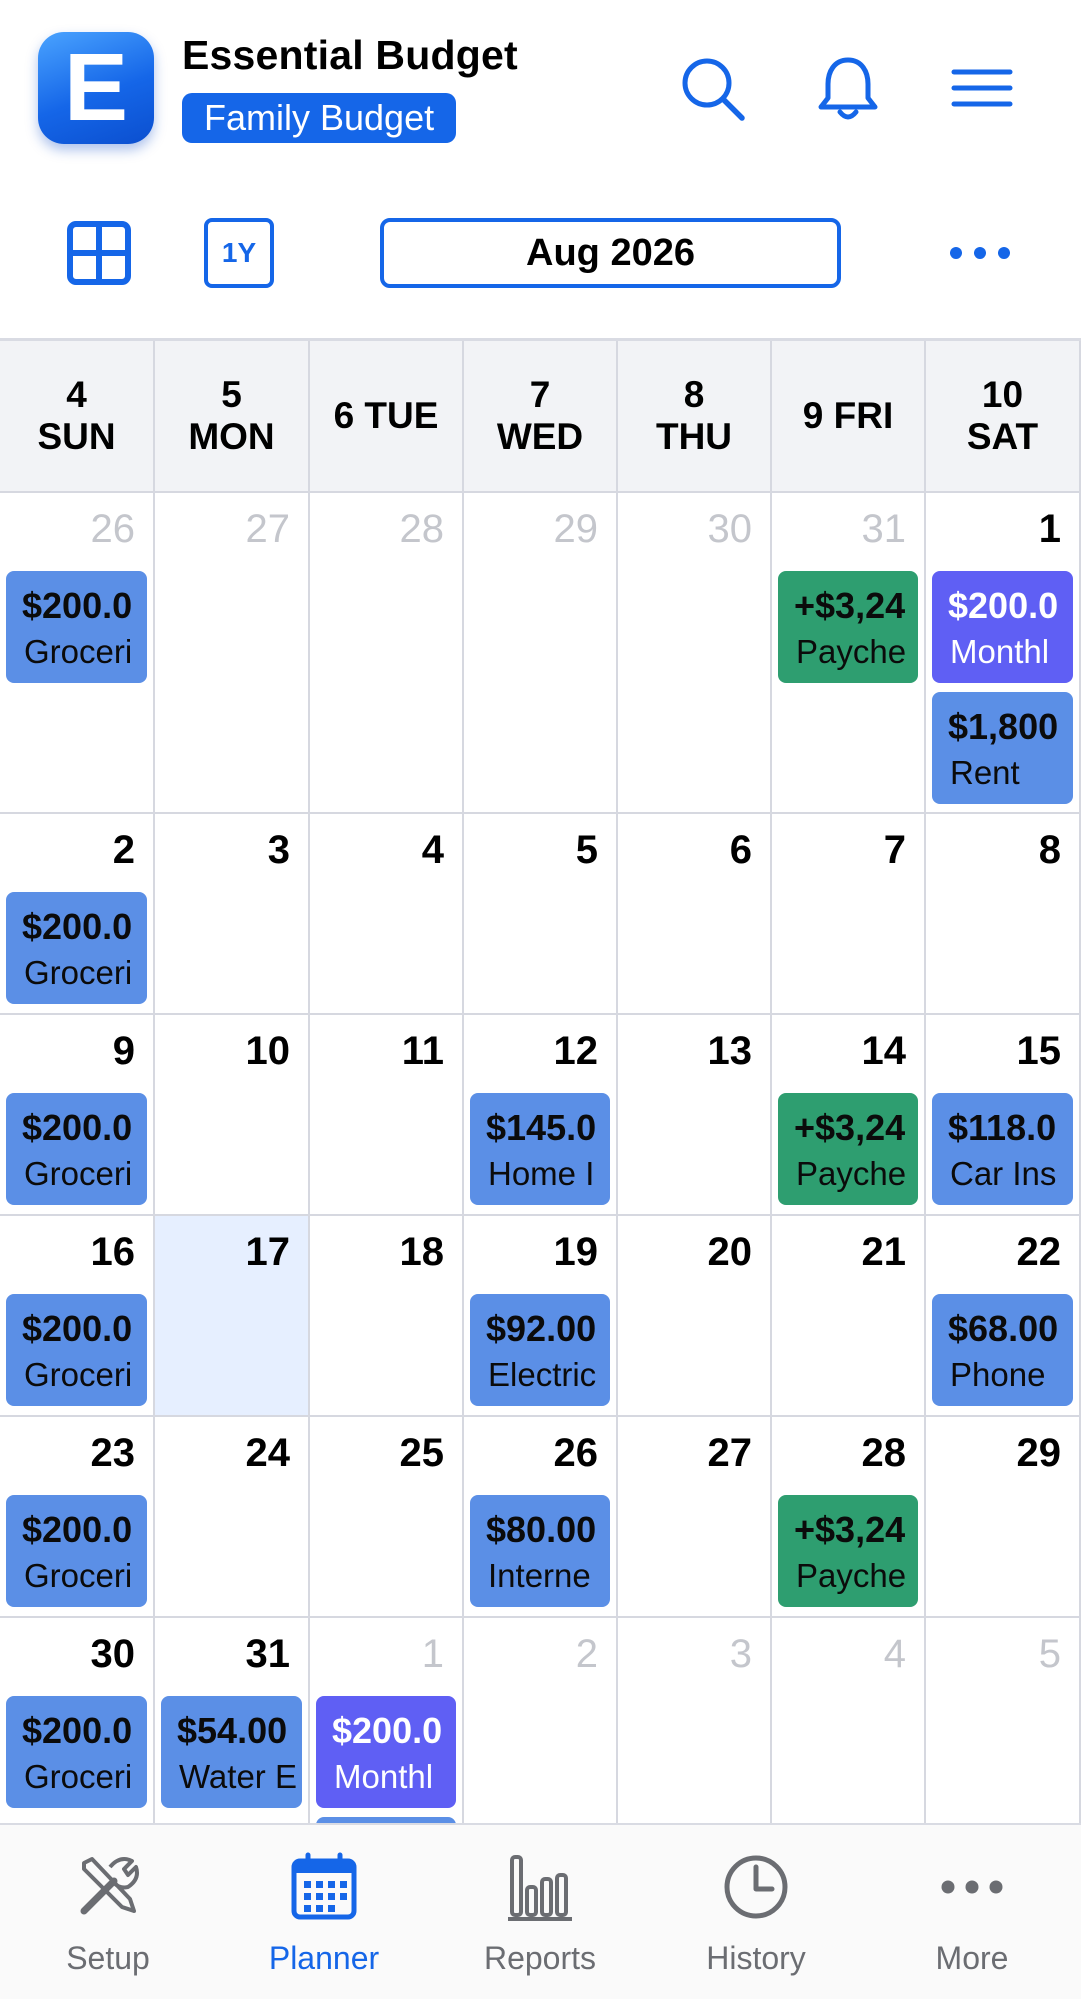 This screenshot has height=1999, width=1081. I want to click on expense-event: $1,800 Rent, so click(1002, 748).